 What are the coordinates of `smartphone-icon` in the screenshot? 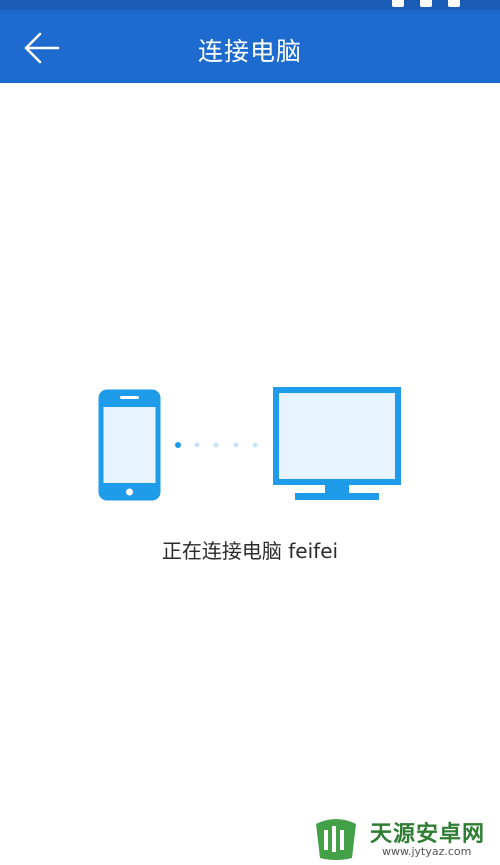 It's located at (129, 445).